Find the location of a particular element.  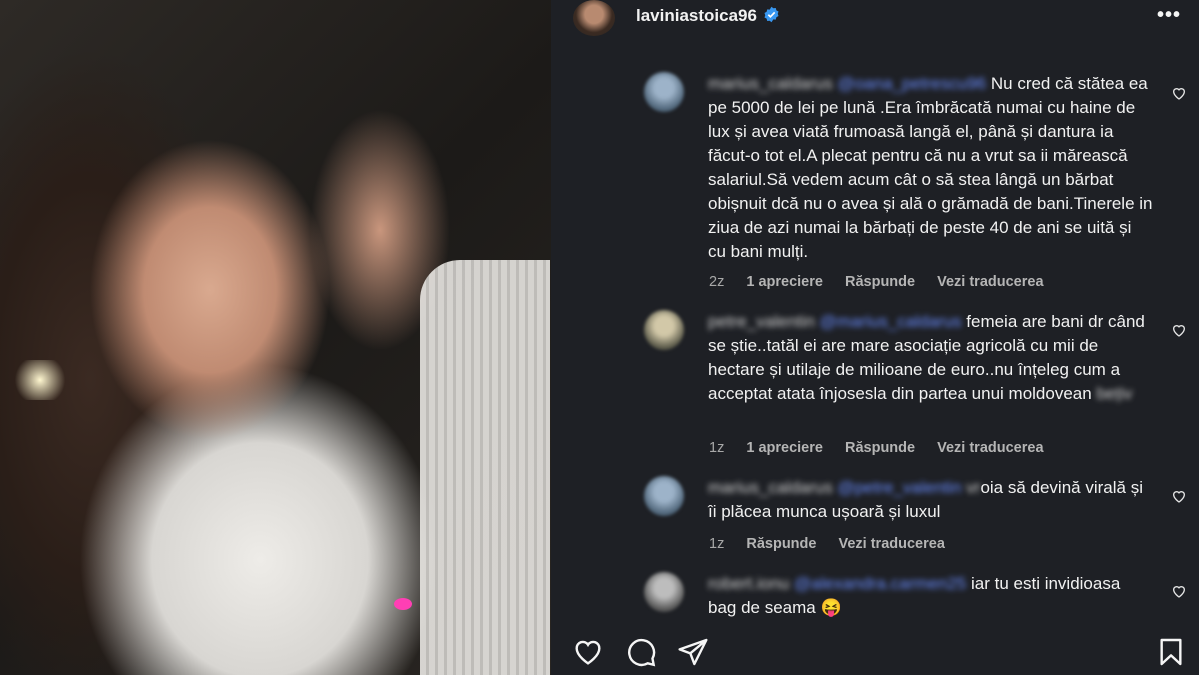

bookmark-icon is located at coordinates (1171, 652).